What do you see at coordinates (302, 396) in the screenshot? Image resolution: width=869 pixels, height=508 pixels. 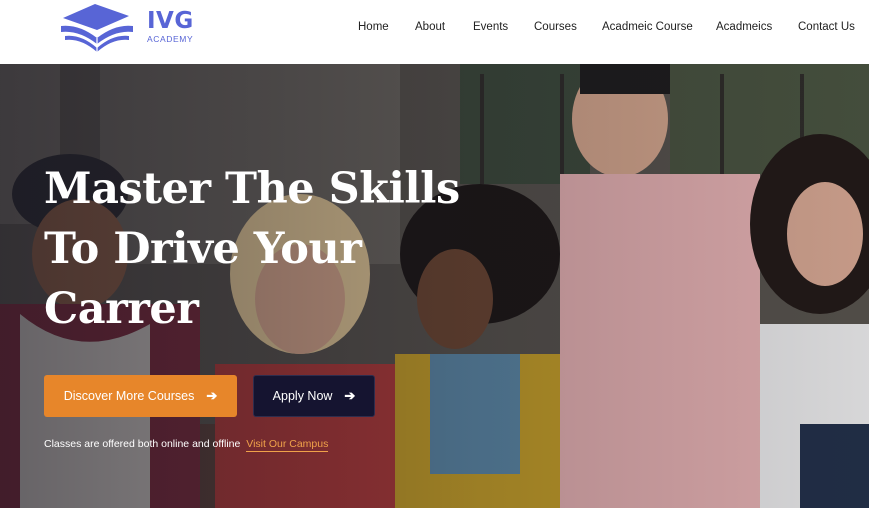 I see `apply-now-label: Apply Now` at bounding box center [302, 396].